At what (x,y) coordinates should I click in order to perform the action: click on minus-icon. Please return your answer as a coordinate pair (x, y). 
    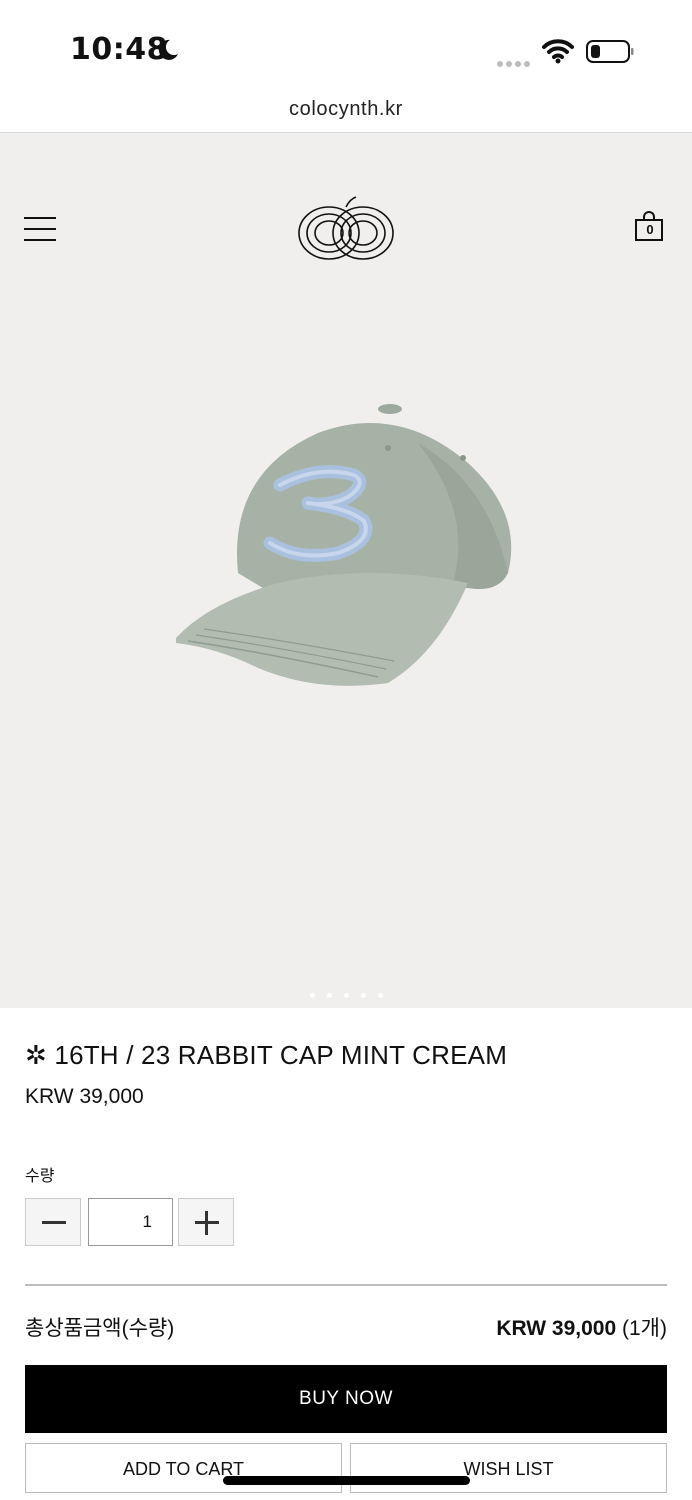
    Looking at the image, I should click on (54, 1222).